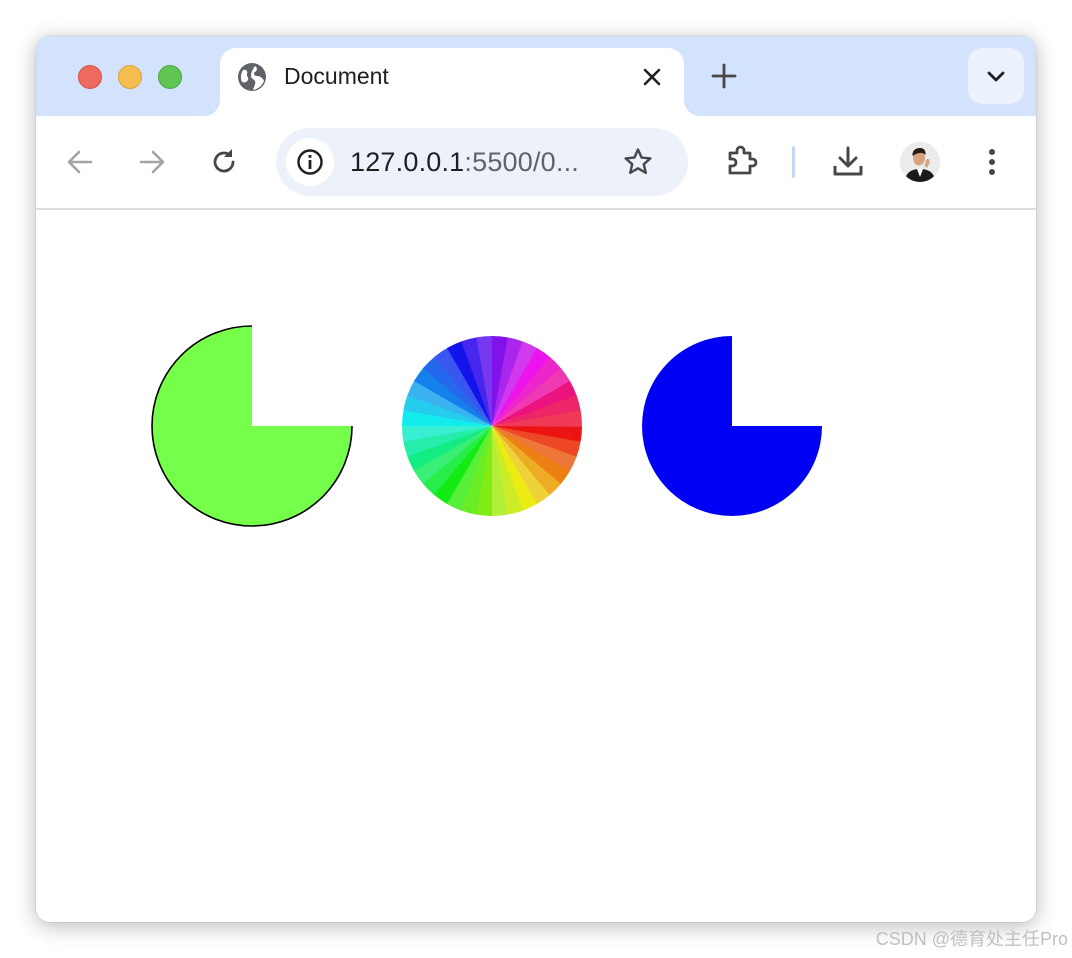  I want to click on profile-avatar, so click(920, 162).